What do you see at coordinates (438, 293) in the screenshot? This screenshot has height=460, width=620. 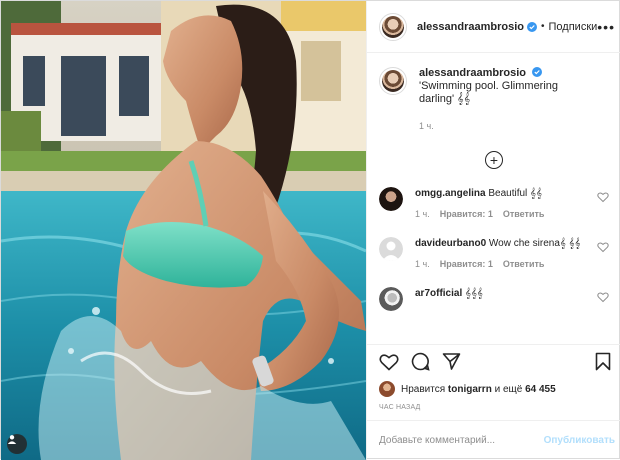 I see `commenter-username: ar7official` at bounding box center [438, 293].